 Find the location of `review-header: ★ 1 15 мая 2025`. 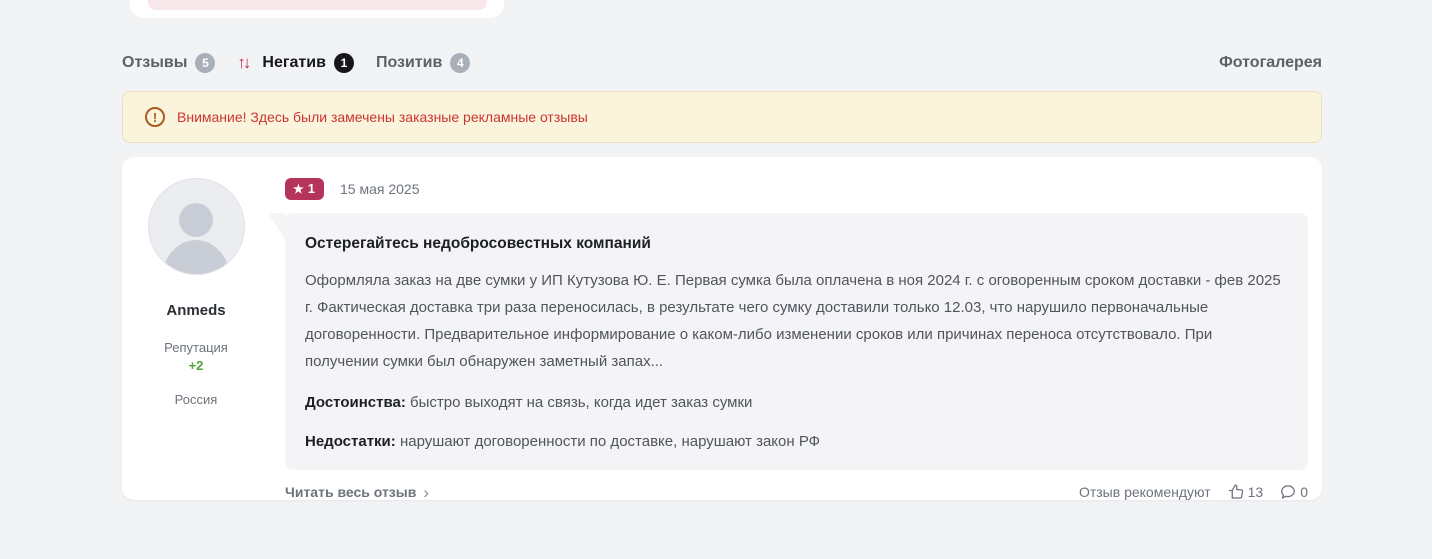

review-header: ★ 1 15 мая 2025 is located at coordinates (796, 189).